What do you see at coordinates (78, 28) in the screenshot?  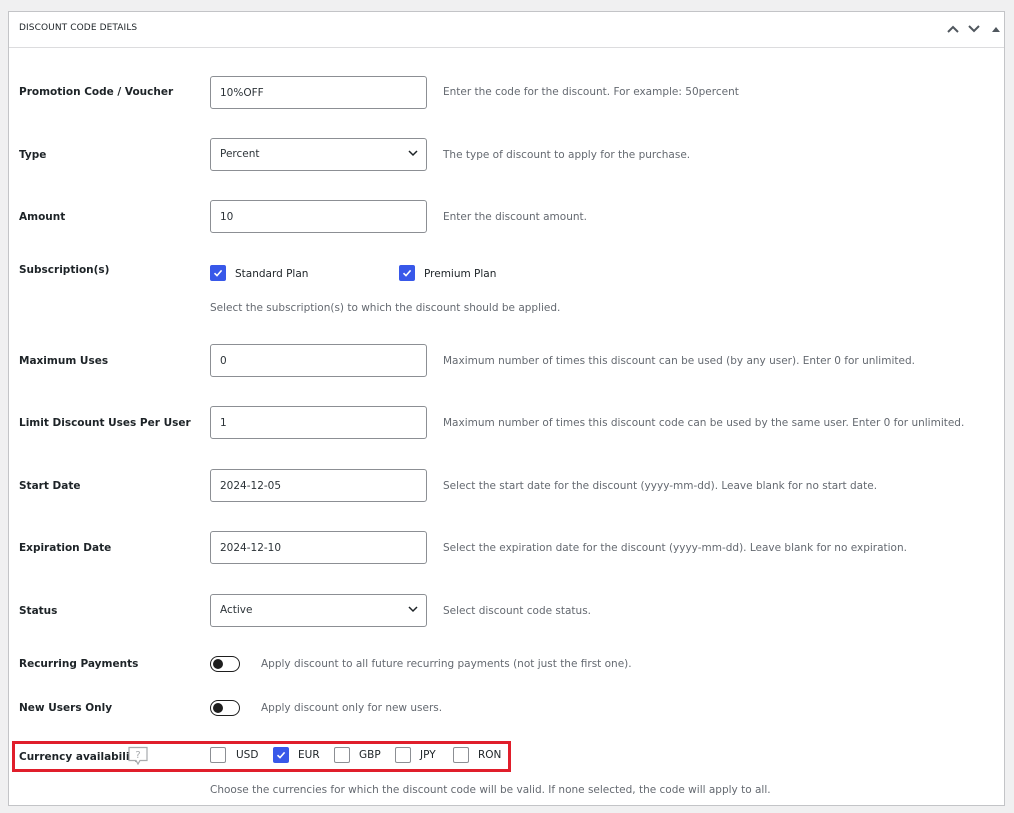 I see `panel-title: DISCOUNT CODE DETAILS` at bounding box center [78, 28].